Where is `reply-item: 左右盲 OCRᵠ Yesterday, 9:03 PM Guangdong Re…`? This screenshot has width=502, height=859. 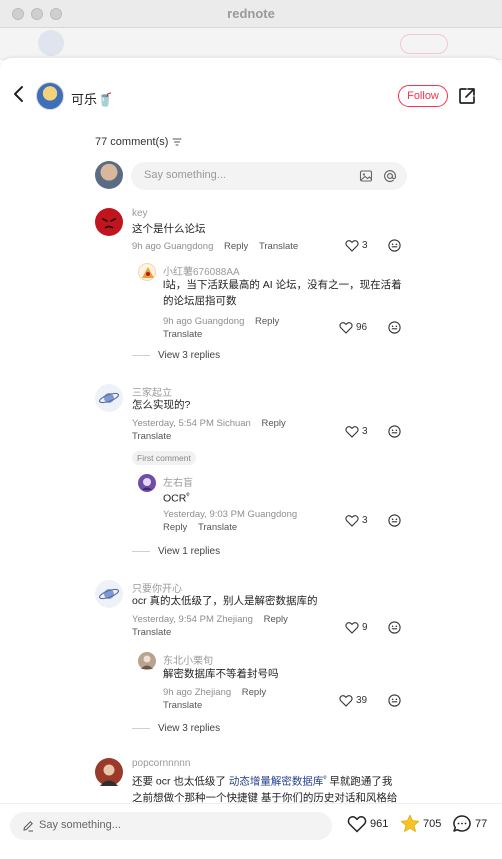 reply-item: 左右盲 OCRᵠ Yesterday, 9:03 PM Guangdong Re… is located at coordinates (308, 504).